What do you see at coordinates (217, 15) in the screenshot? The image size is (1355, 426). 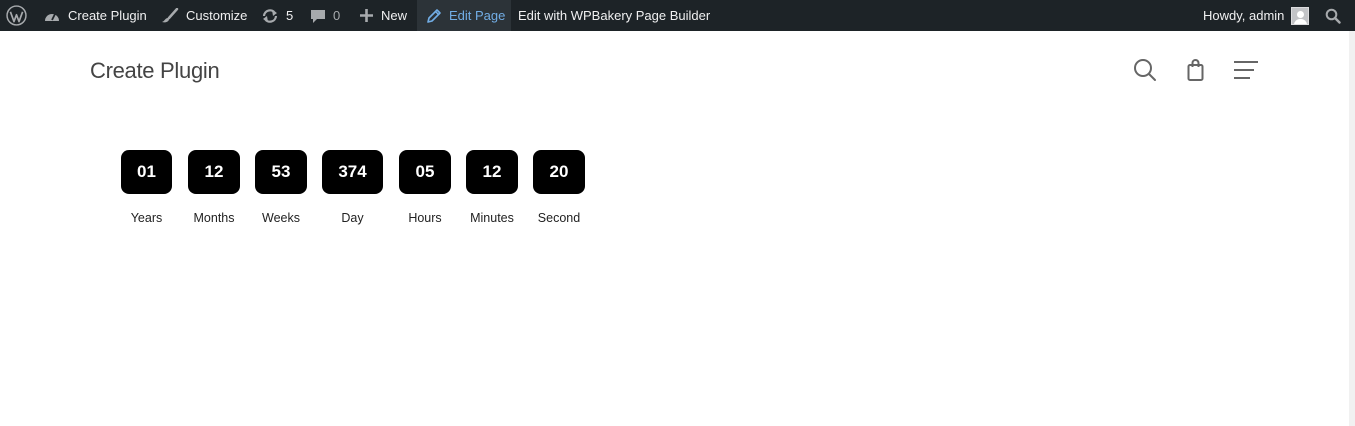 I see `customize-label: Customize` at bounding box center [217, 15].